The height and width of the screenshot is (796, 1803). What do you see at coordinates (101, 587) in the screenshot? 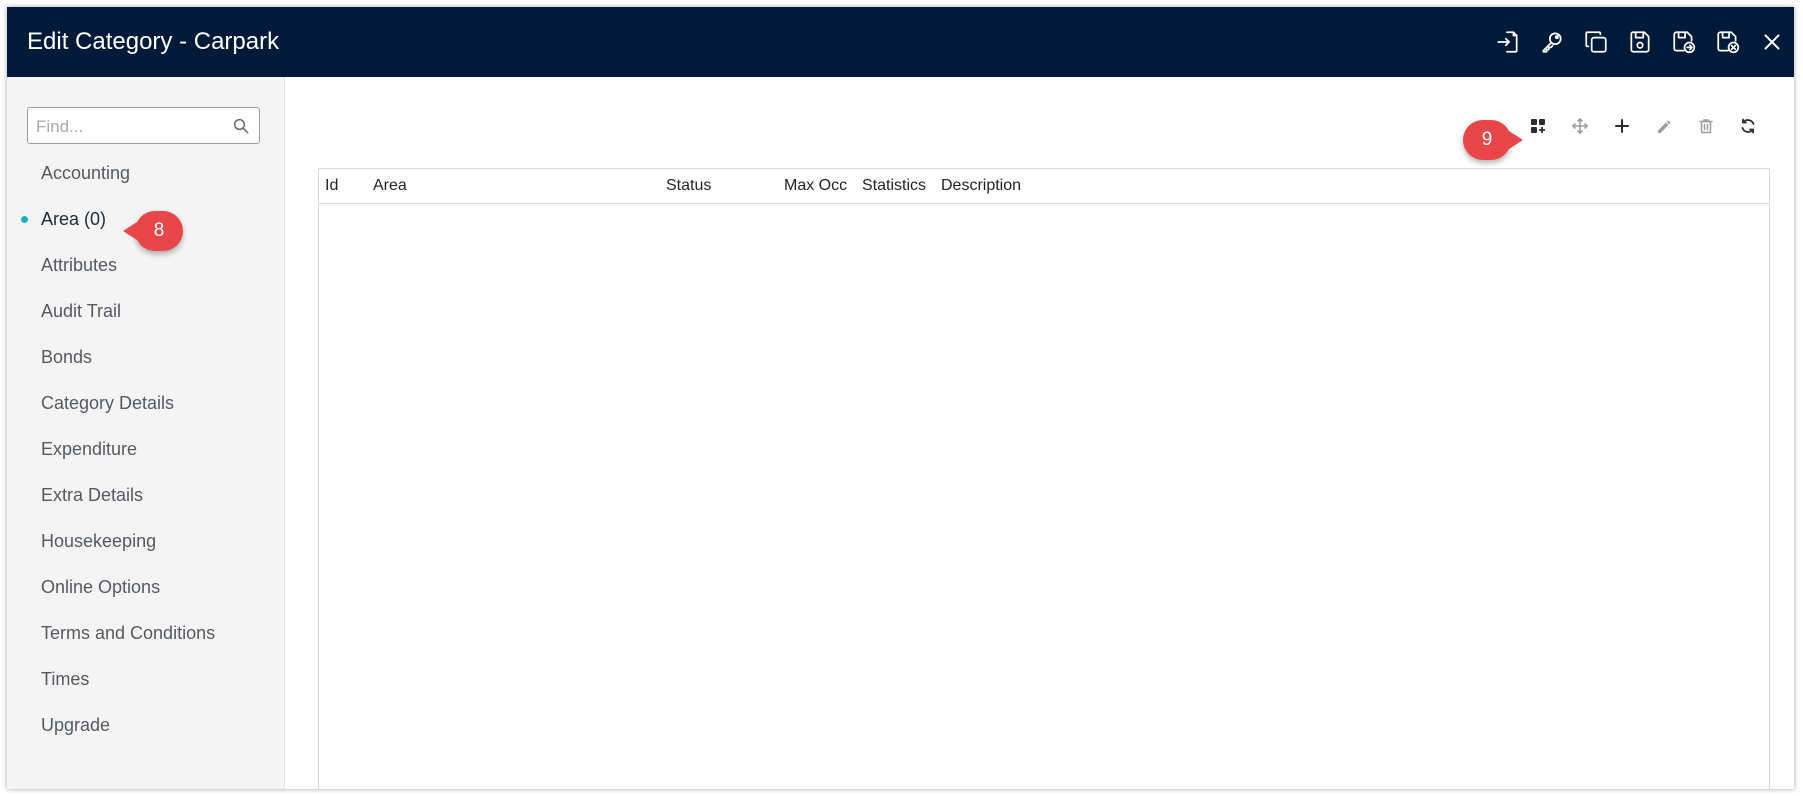
I see `sidebar-item-label: Online Options` at bounding box center [101, 587].